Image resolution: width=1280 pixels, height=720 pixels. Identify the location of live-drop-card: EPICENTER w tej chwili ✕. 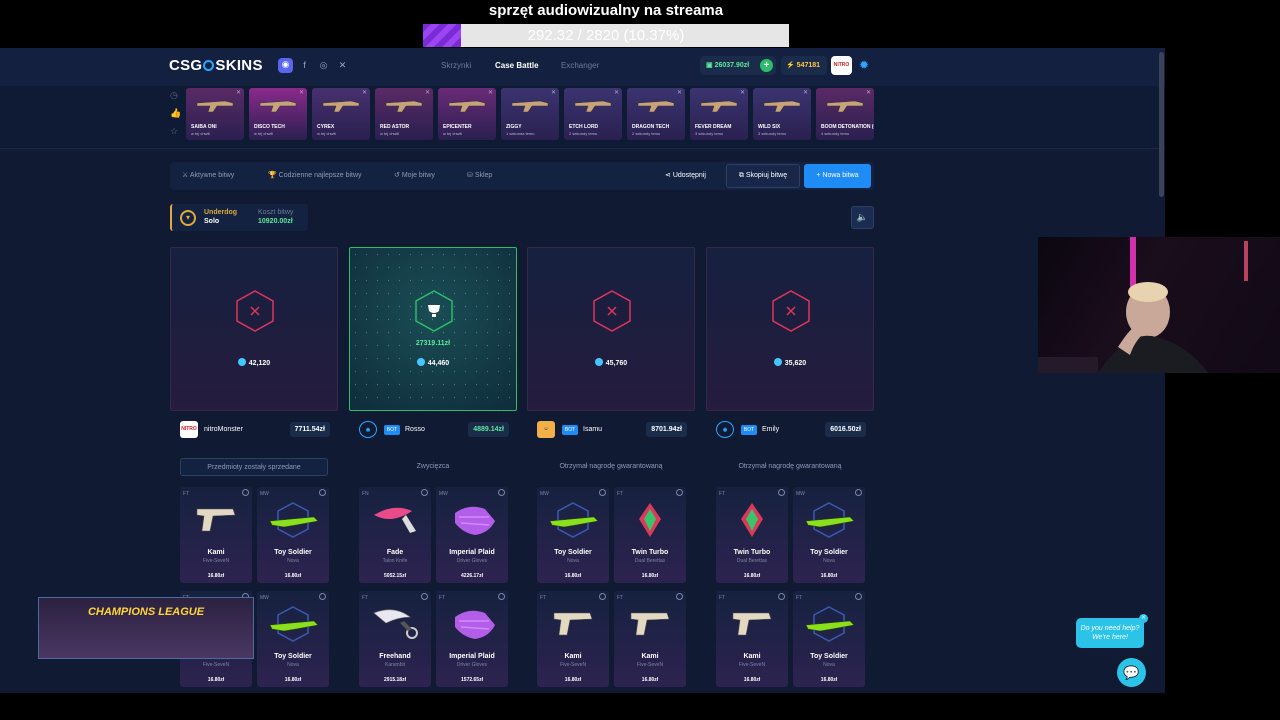
(467, 114).